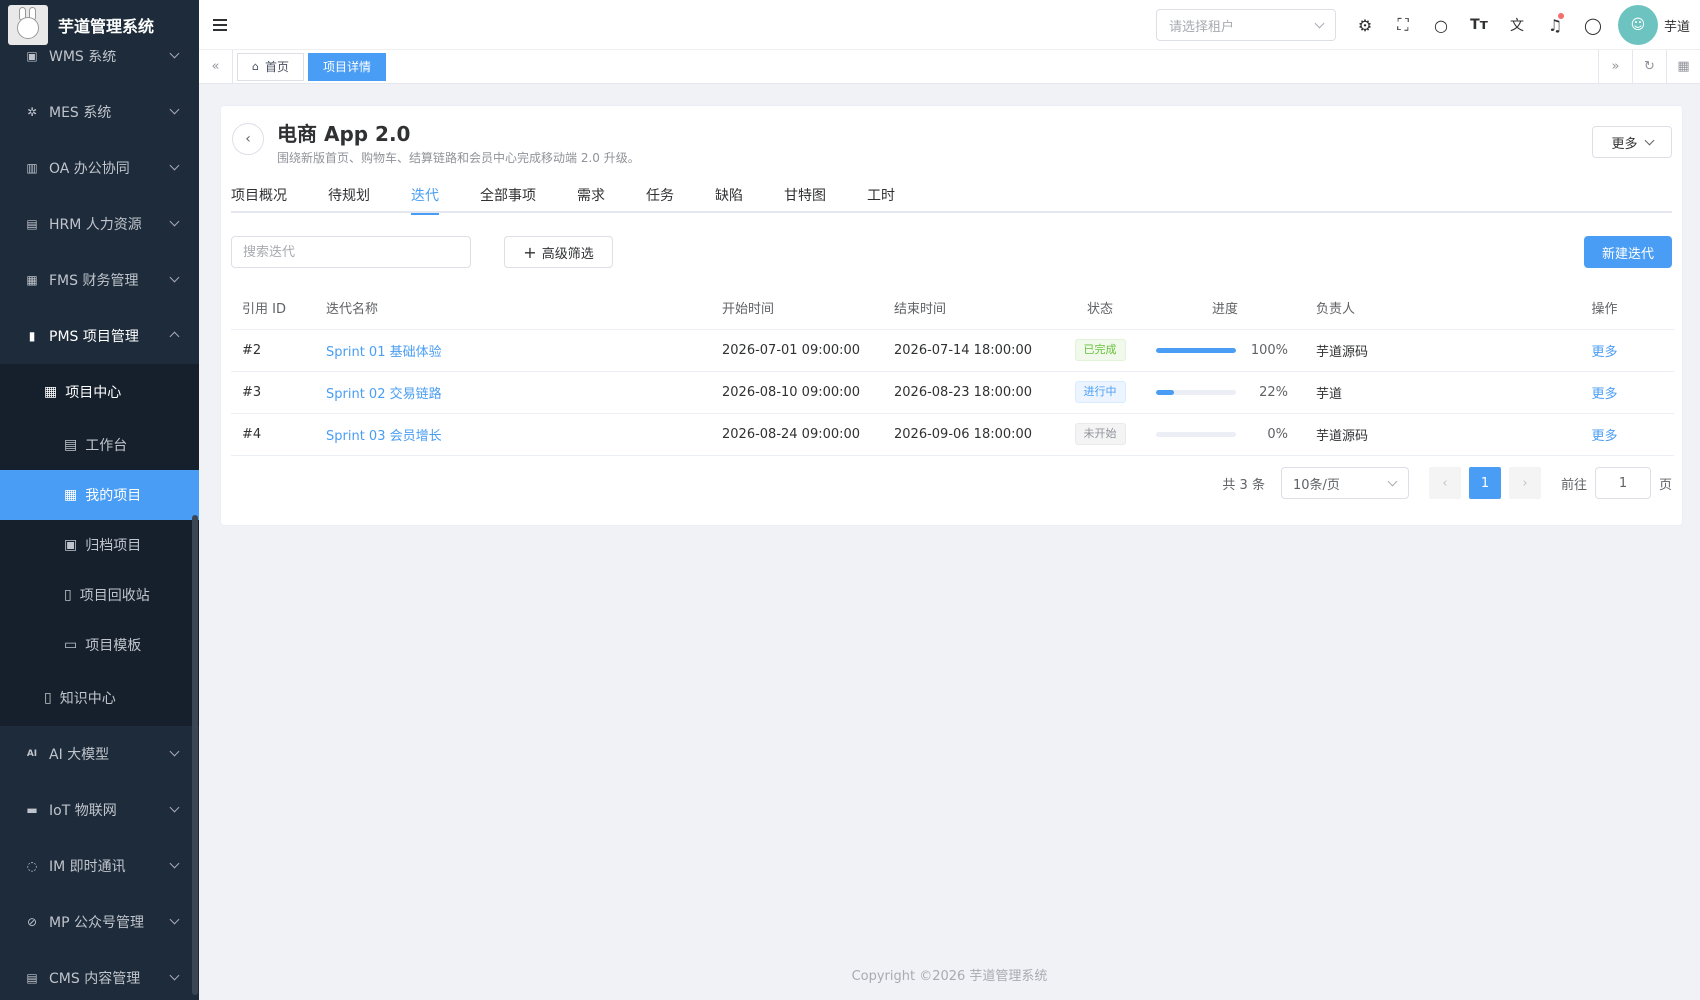 The image size is (1700, 1000). I want to click on archive-icon: ▣, so click(71, 545).